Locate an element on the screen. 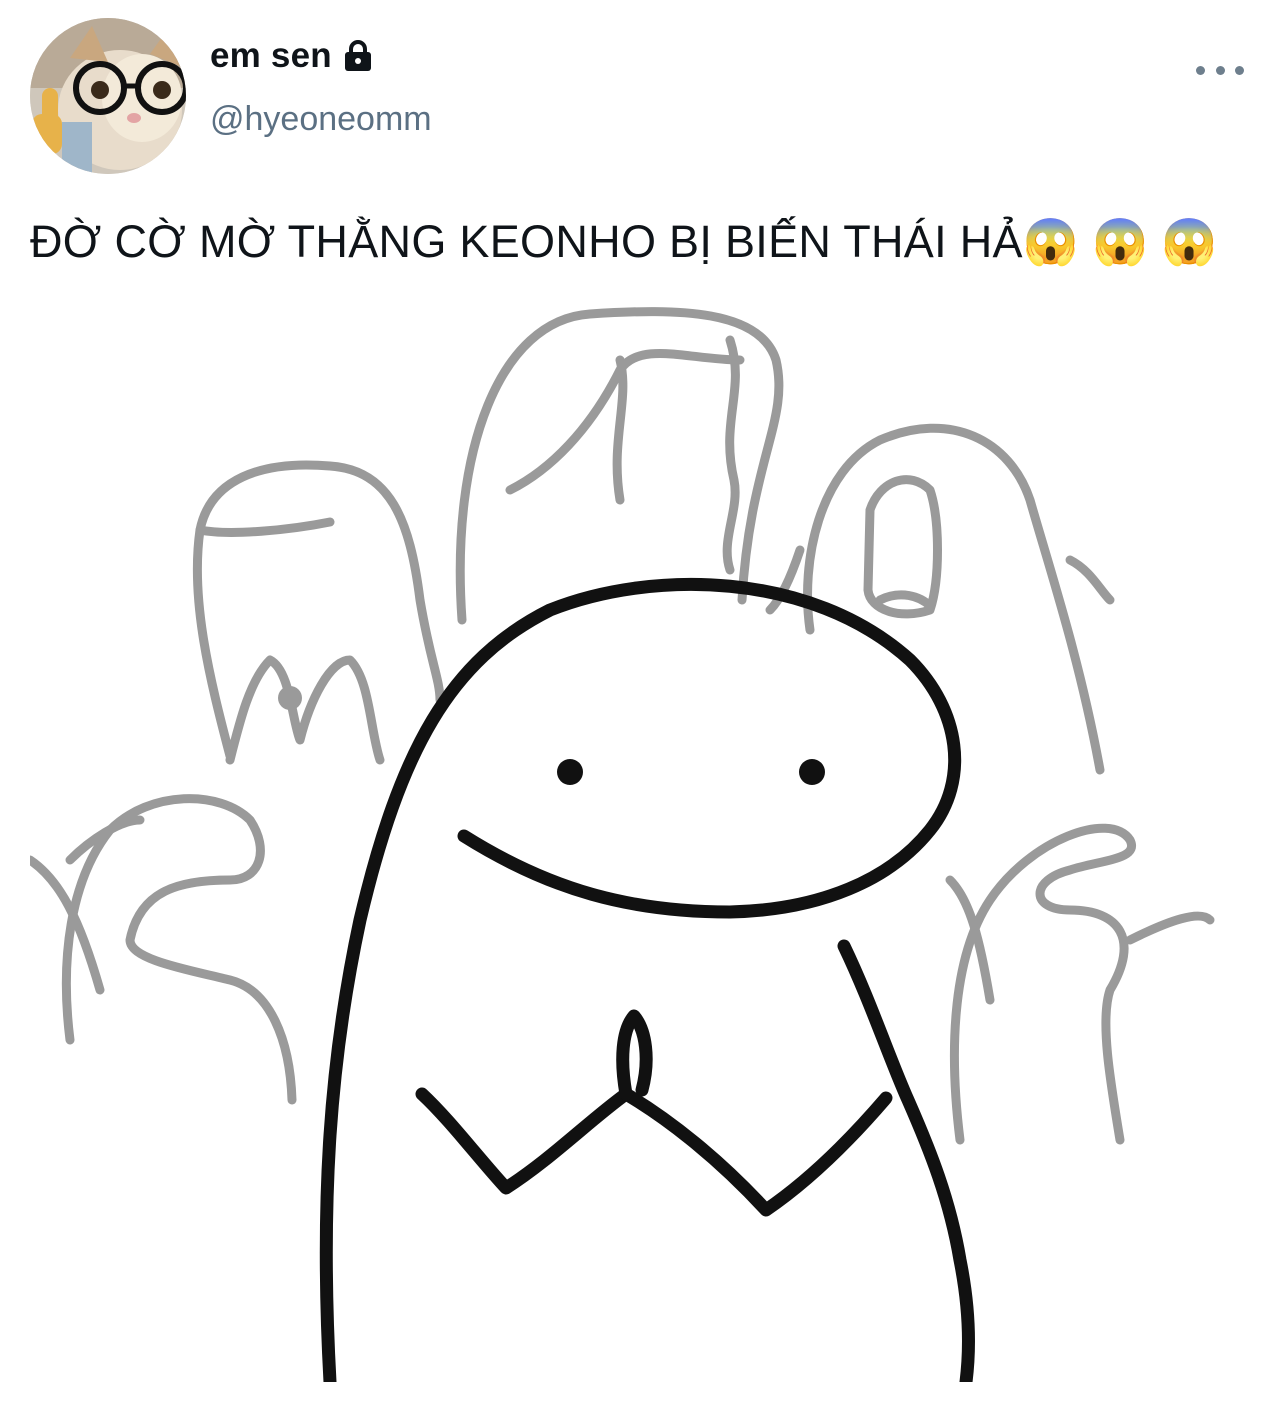 The width and height of the screenshot is (1284, 1406). more-horizontal-icon is located at coordinates (1200, 70).